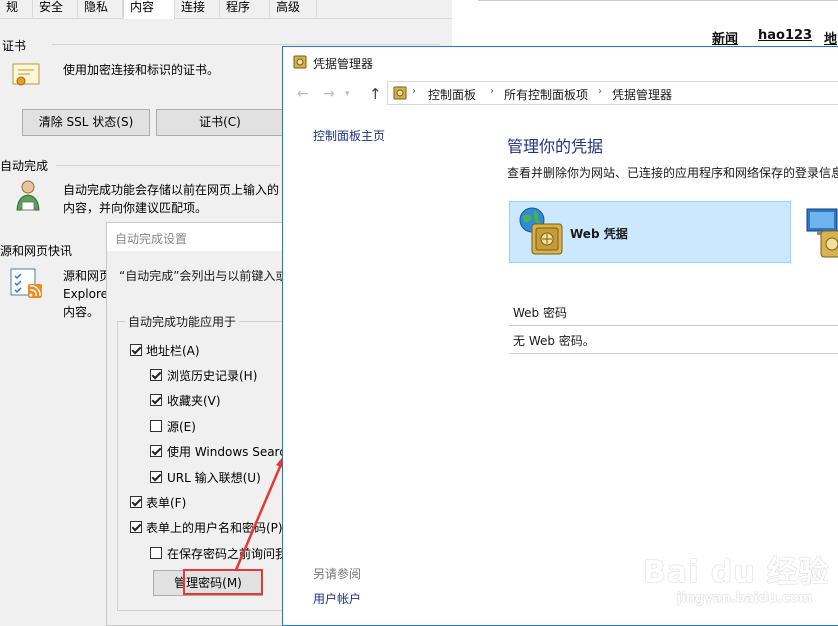 This screenshot has height=626, width=838. I want to click on certificates-section-title: 证书, so click(14, 46).